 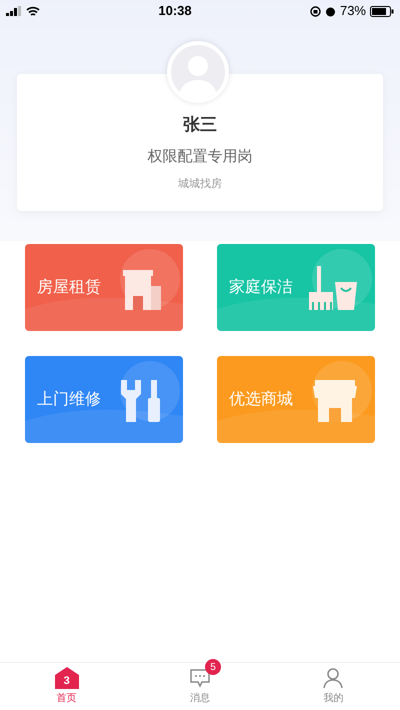 What do you see at coordinates (104, 399) in the screenshot?
I see `service-card: 上门维修` at bounding box center [104, 399].